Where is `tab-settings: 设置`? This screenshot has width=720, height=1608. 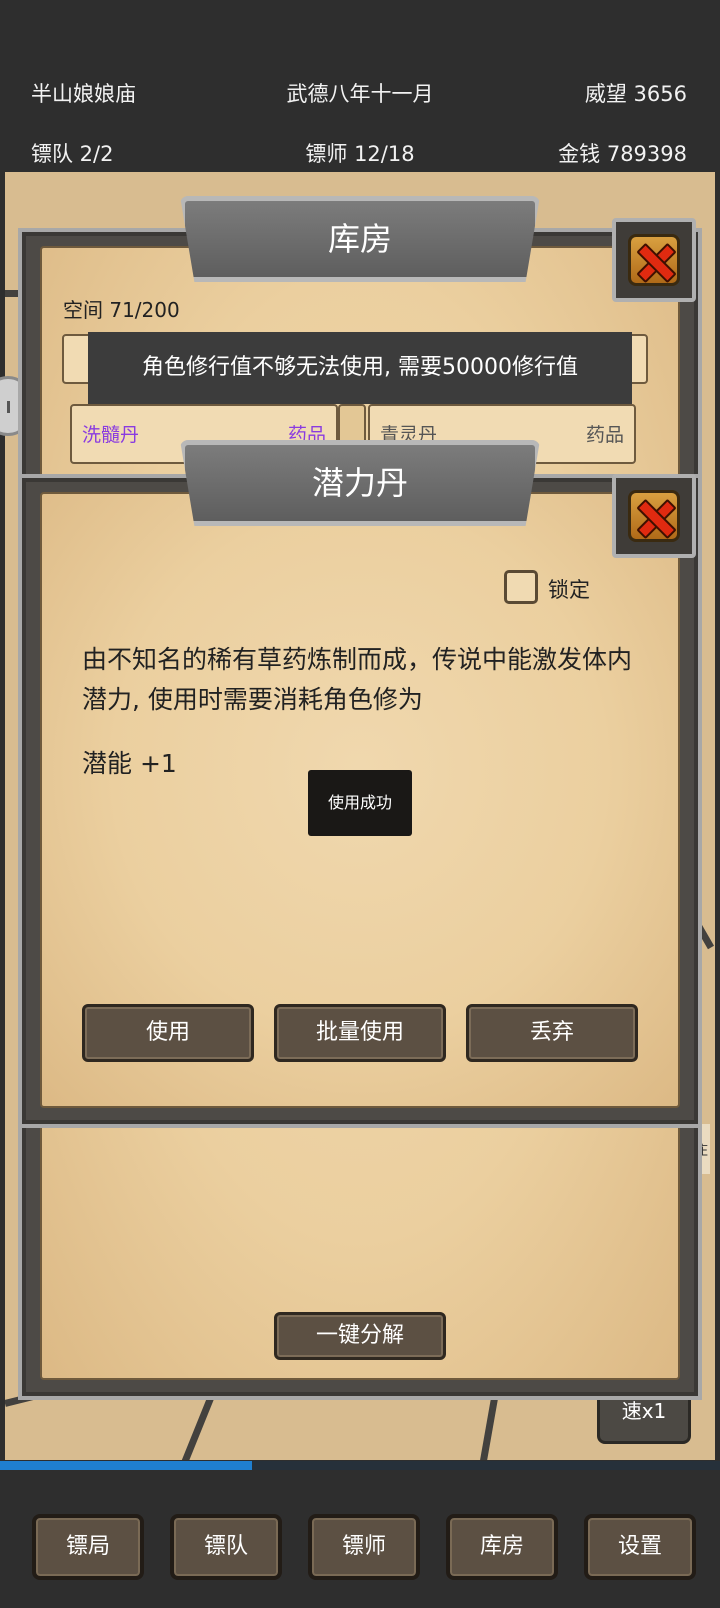 tab-settings: 设置 is located at coordinates (640, 1547).